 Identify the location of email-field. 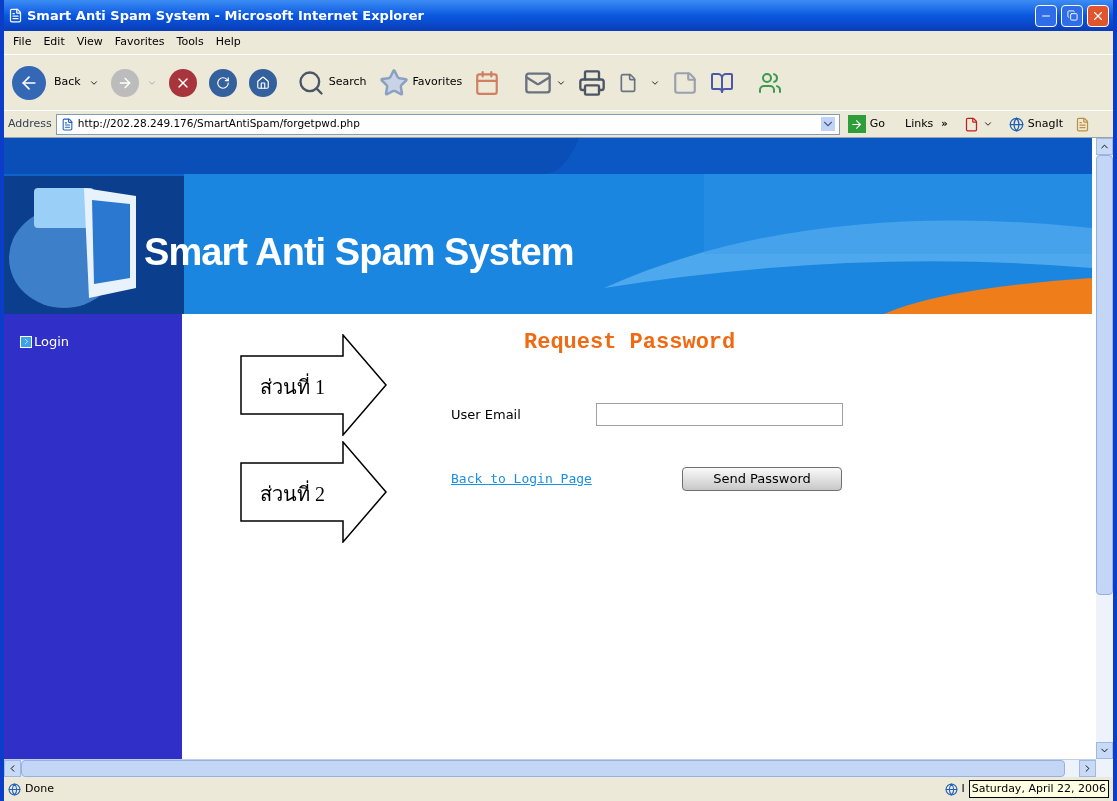
(719, 414).